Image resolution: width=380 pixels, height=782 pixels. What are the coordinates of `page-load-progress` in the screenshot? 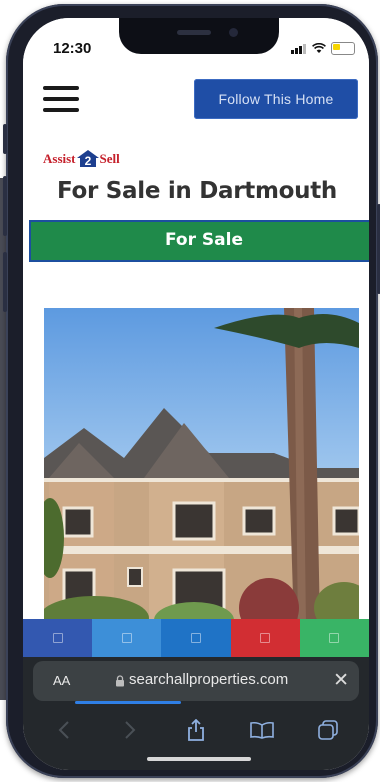 It's located at (128, 702).